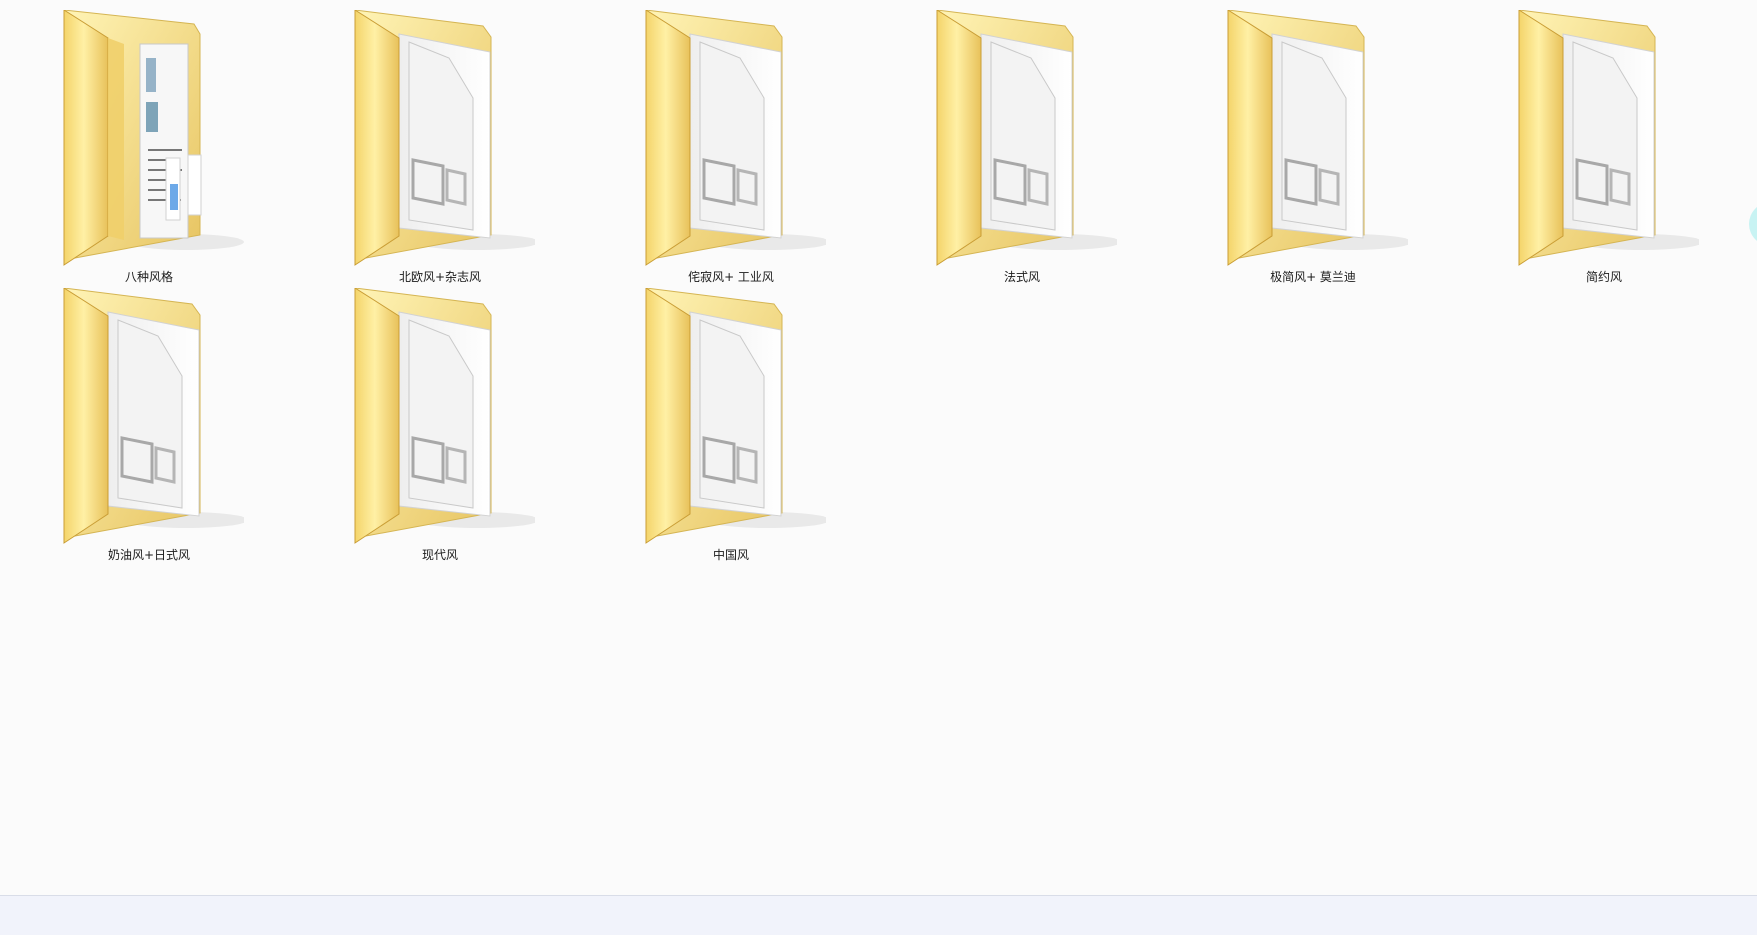 The image size is (1757, 935). I want to click on folder-label: 八种风格, so click(148, 277).